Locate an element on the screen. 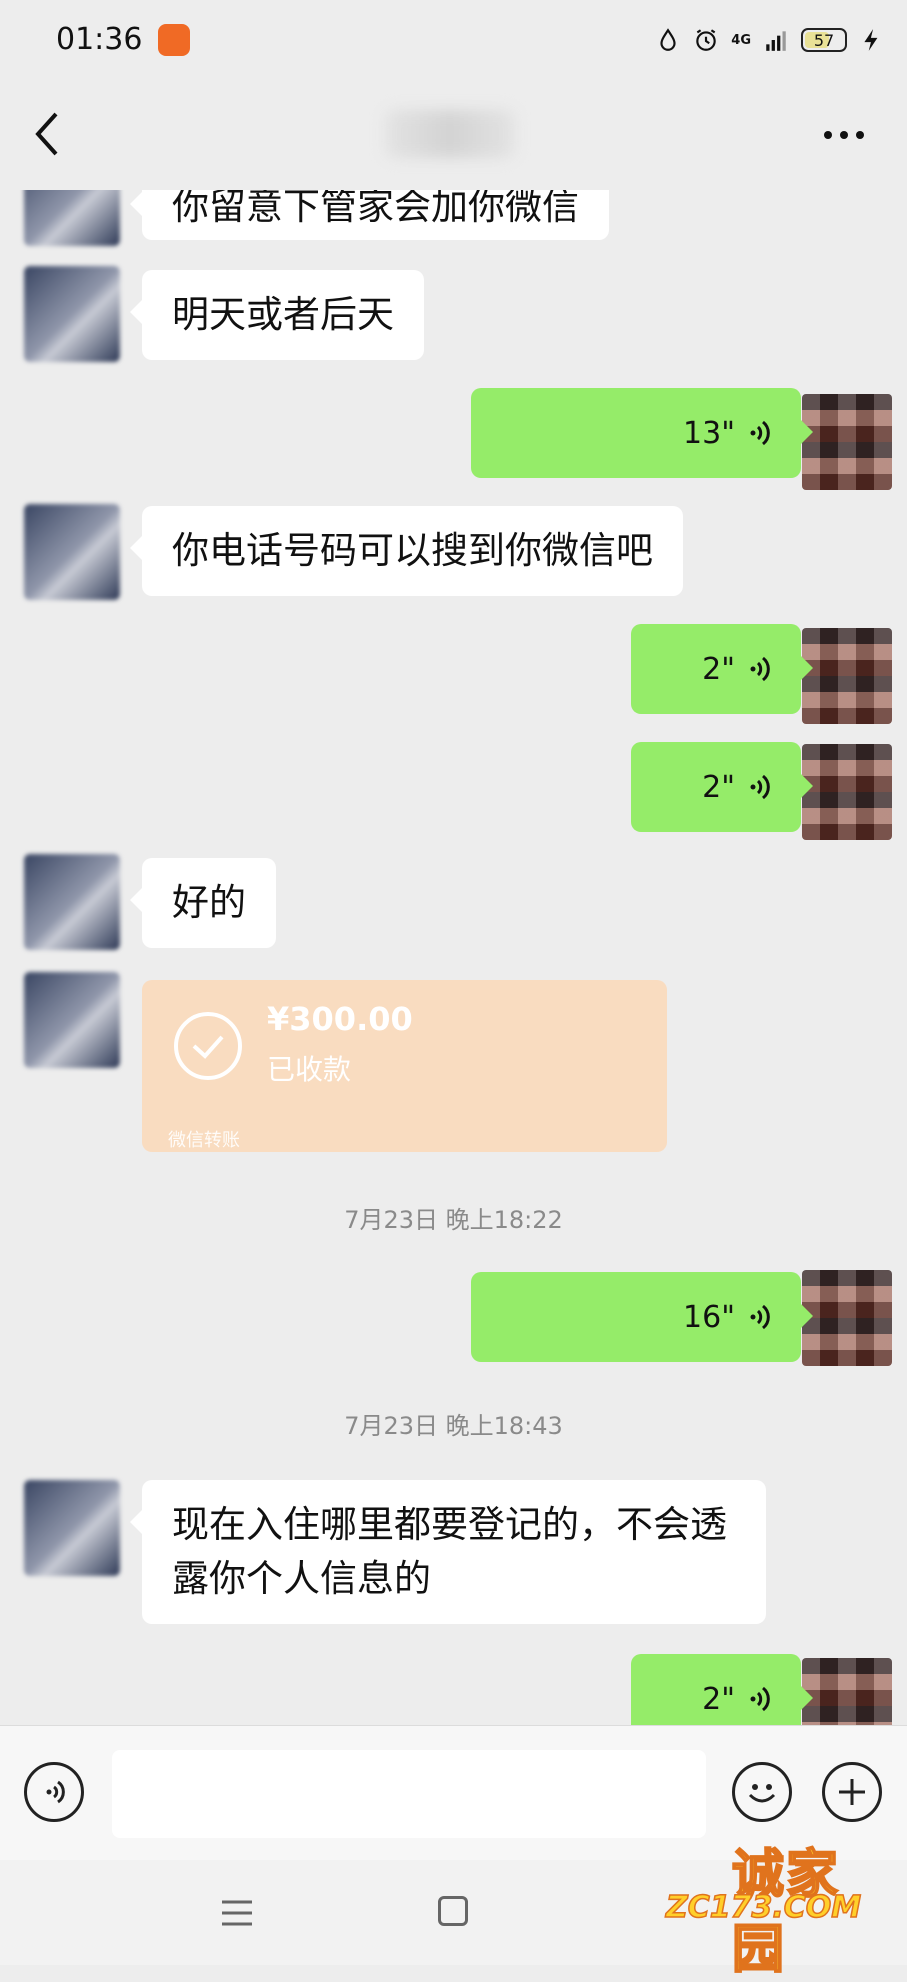 This screenshot has height=1982, width=907. app-notification-icon is located at coordinates (174, 40).